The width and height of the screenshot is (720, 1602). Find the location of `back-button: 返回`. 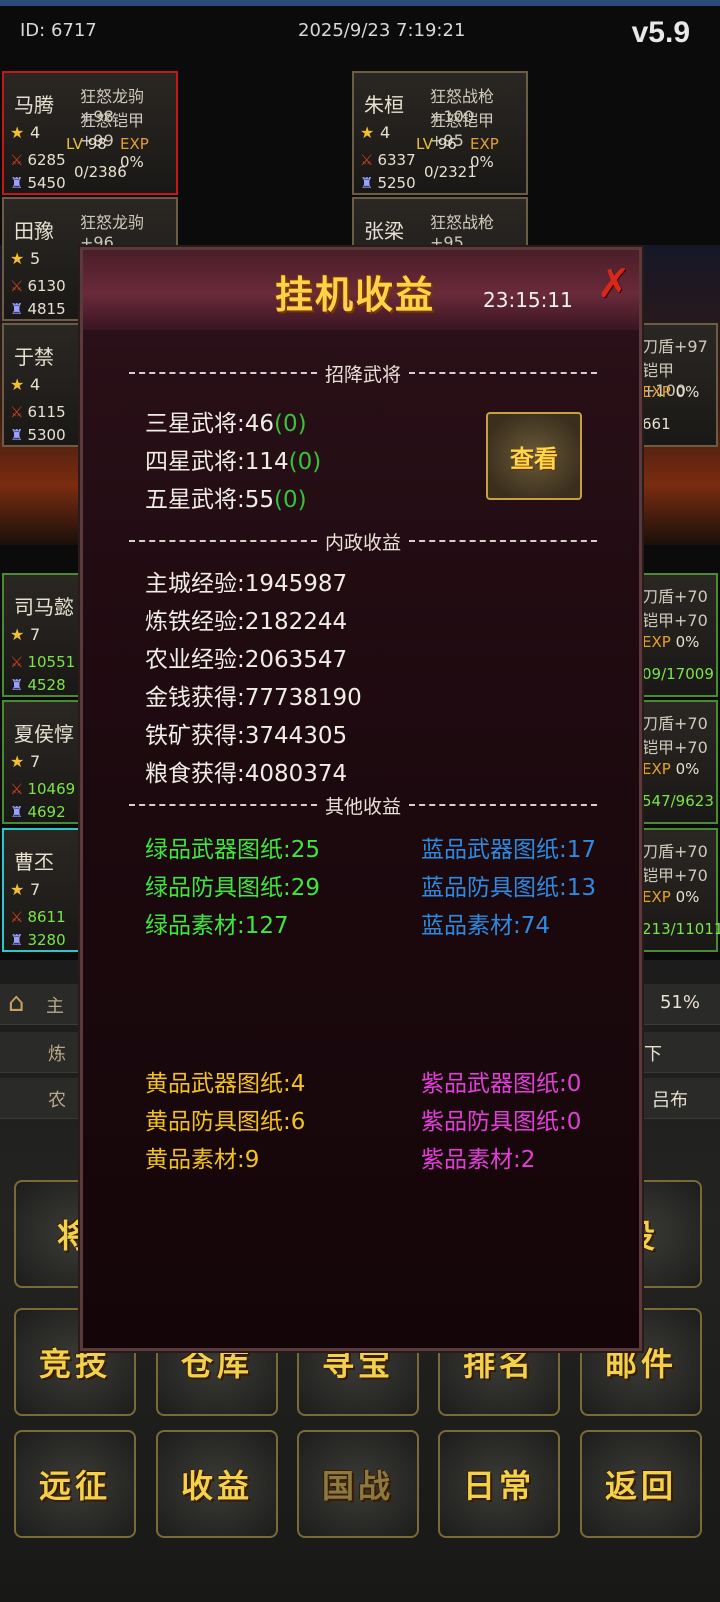

back-button: 返回 is located at coordinates (641, 1484).